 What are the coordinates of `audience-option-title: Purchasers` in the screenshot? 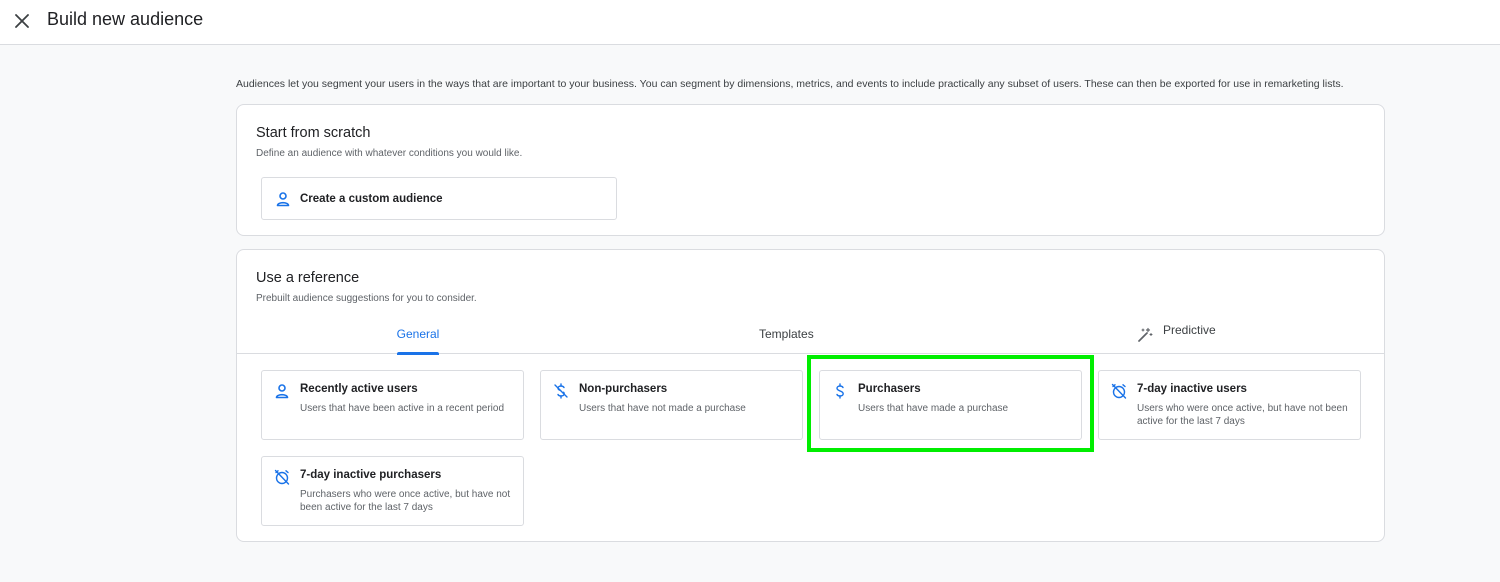 It's located at (889, 389).